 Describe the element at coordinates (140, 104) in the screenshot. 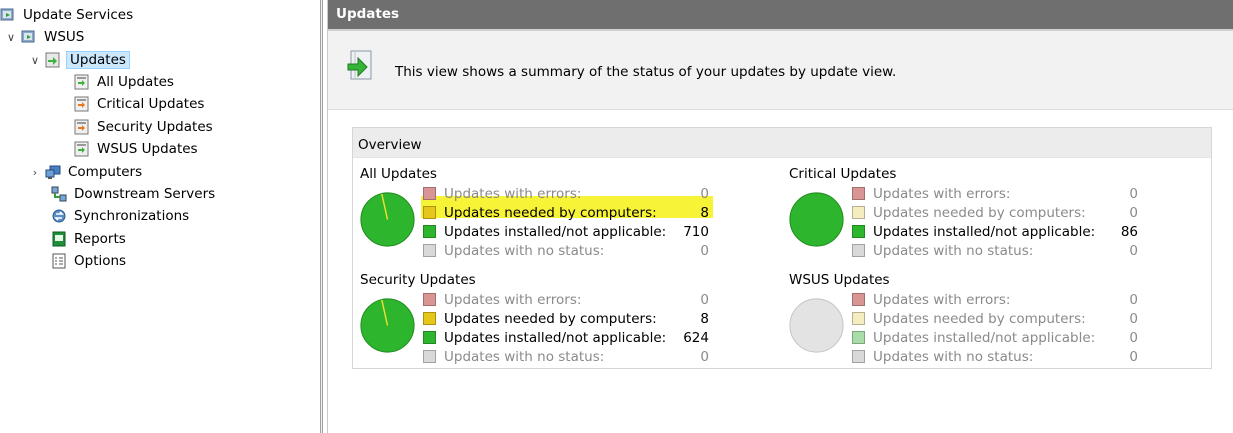

I see `tree-item-critical-updates: Critical Updates` at that location.